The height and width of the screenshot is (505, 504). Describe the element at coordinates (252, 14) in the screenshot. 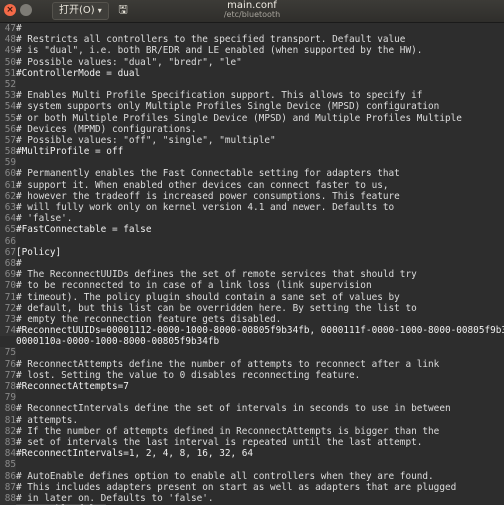

I see `window-subtitle-path: /etc/bluetooth` at that location.